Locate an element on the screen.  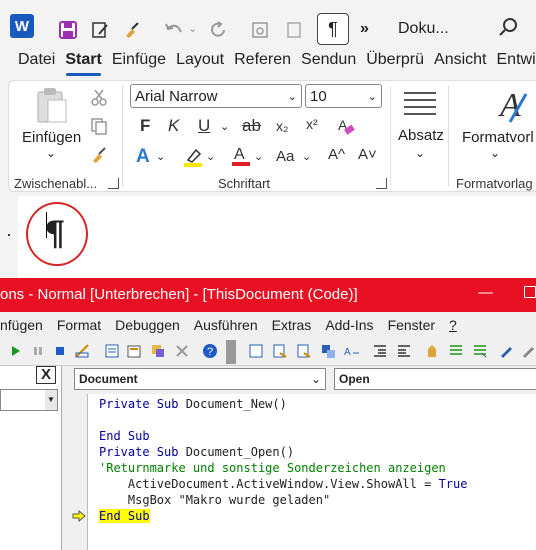
code-line: MsgBox "Makro wurde geladen" is located at coordinates (214, 500).